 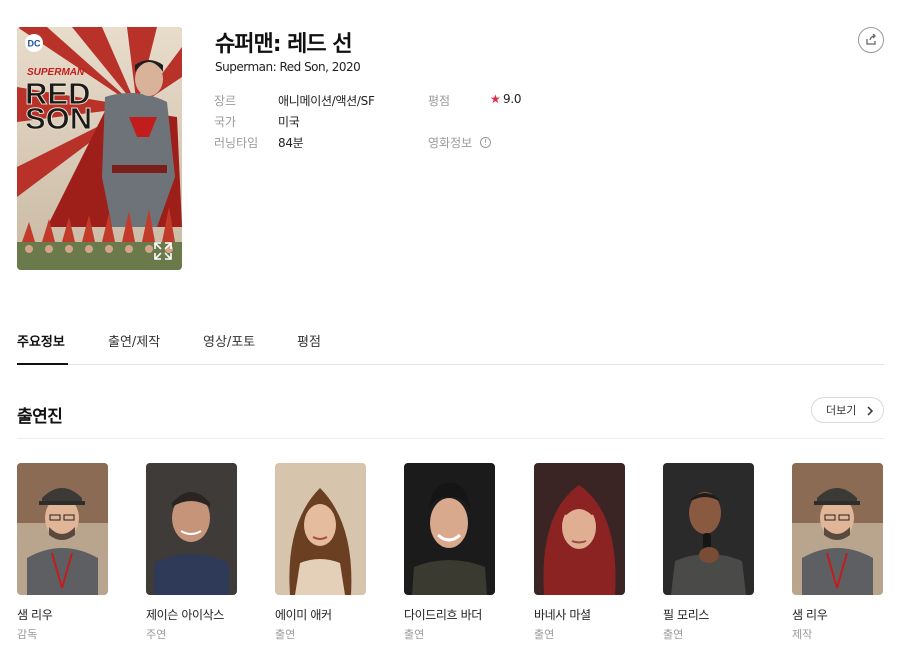 I want to click on cast-item: 필 모리스 출연, so click(x=708, y=552).